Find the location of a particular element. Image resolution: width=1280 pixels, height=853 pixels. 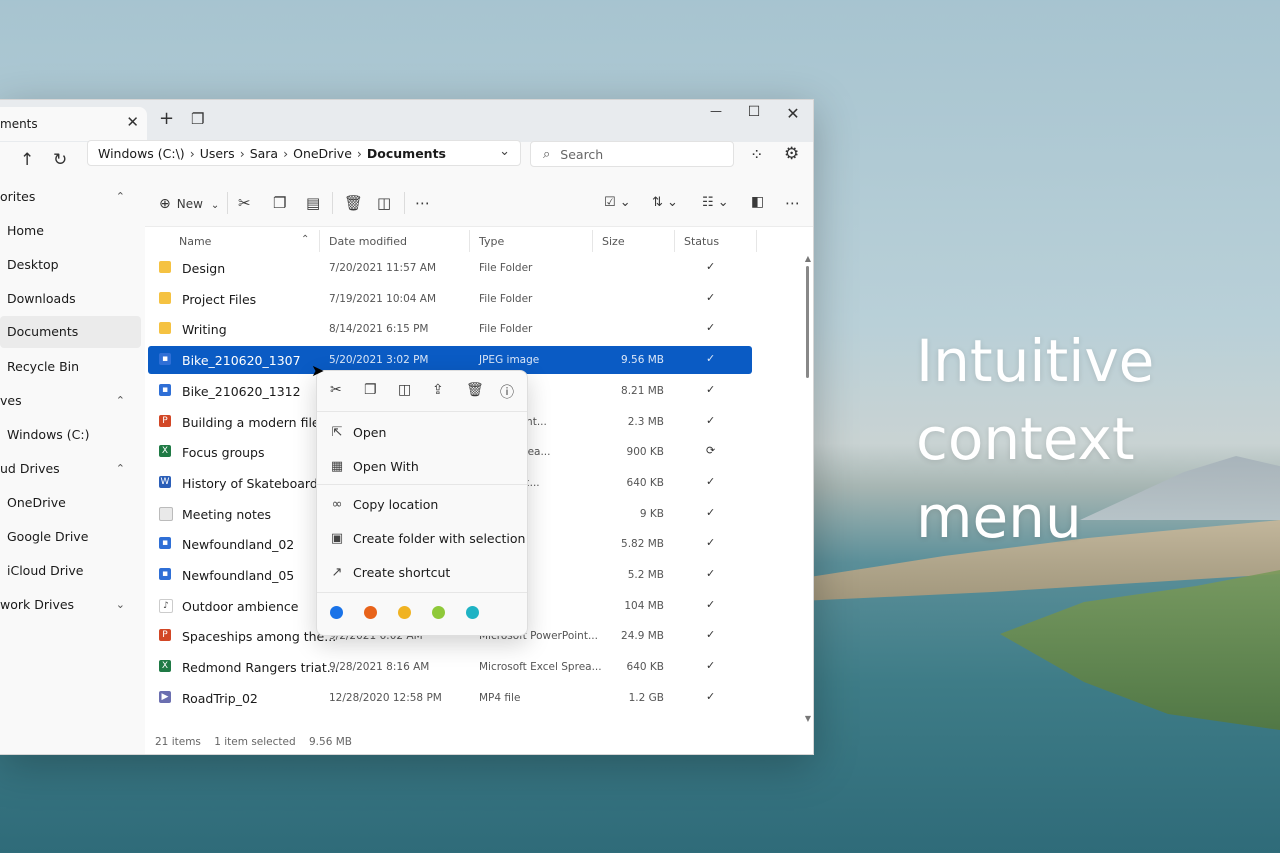

sidebar-item-home: Home is located at coordinates (74, 231).